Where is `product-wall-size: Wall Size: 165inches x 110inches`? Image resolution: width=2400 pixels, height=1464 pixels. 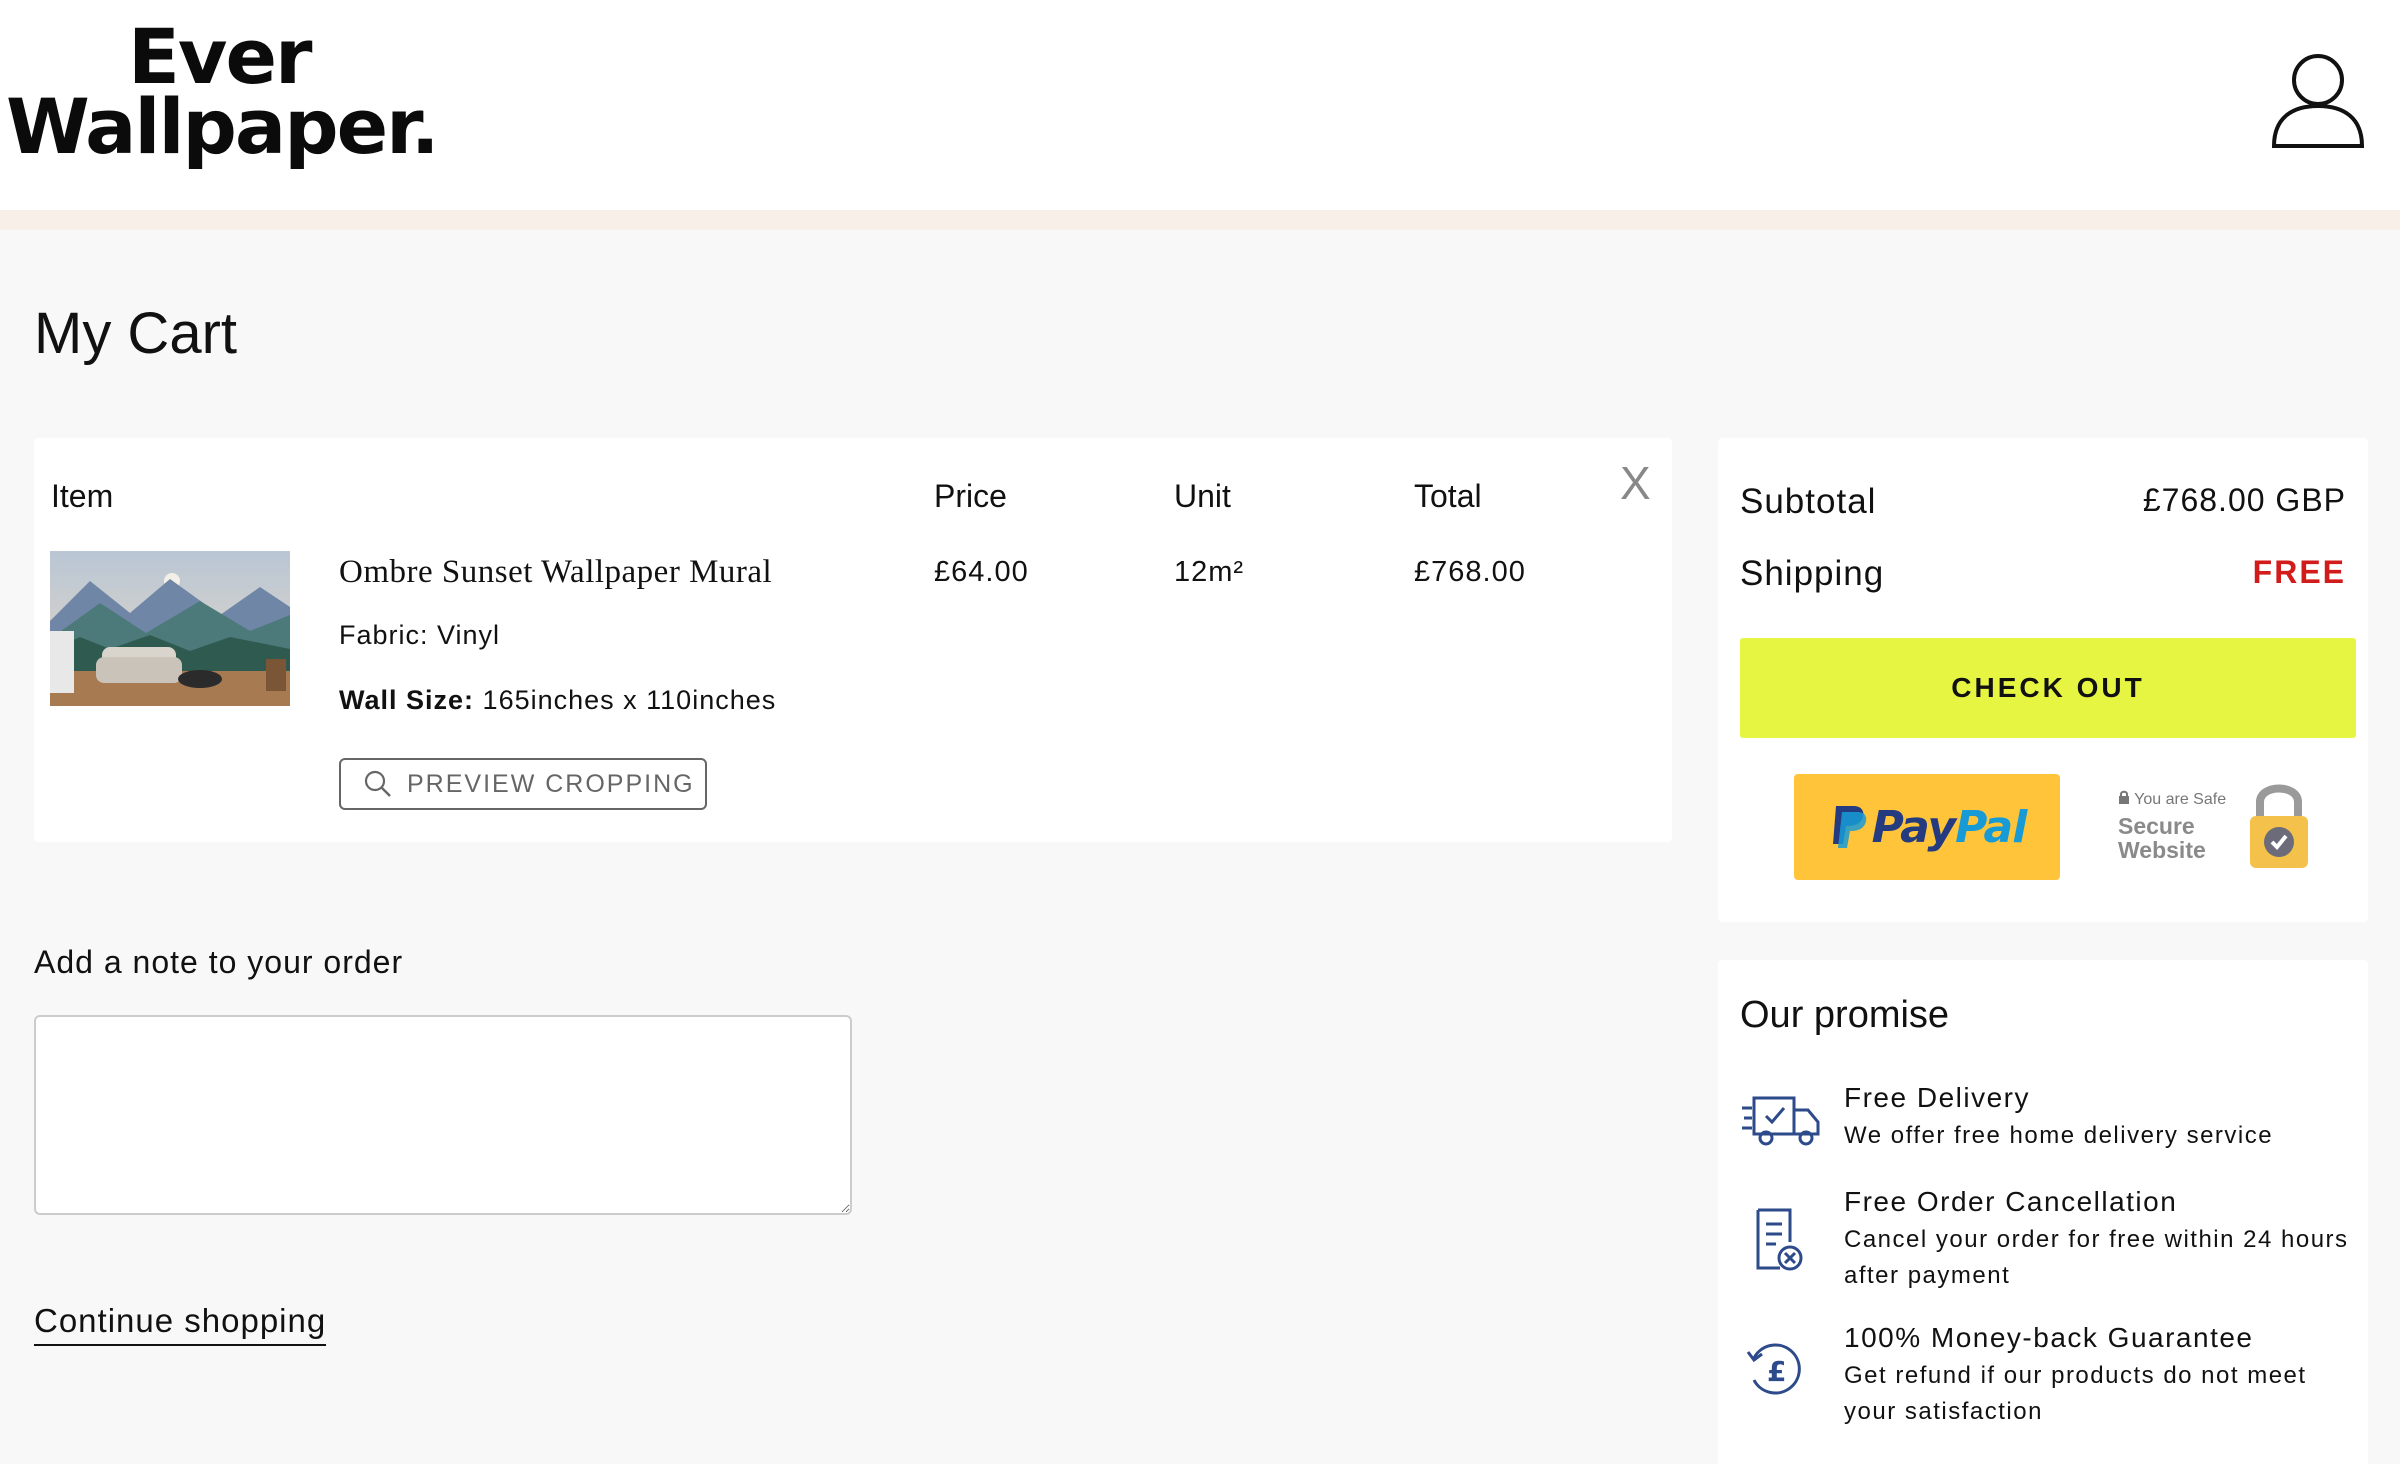 product-wall-size: Wall Size: 165inches x 110inches is located at coordinates (557, 700).